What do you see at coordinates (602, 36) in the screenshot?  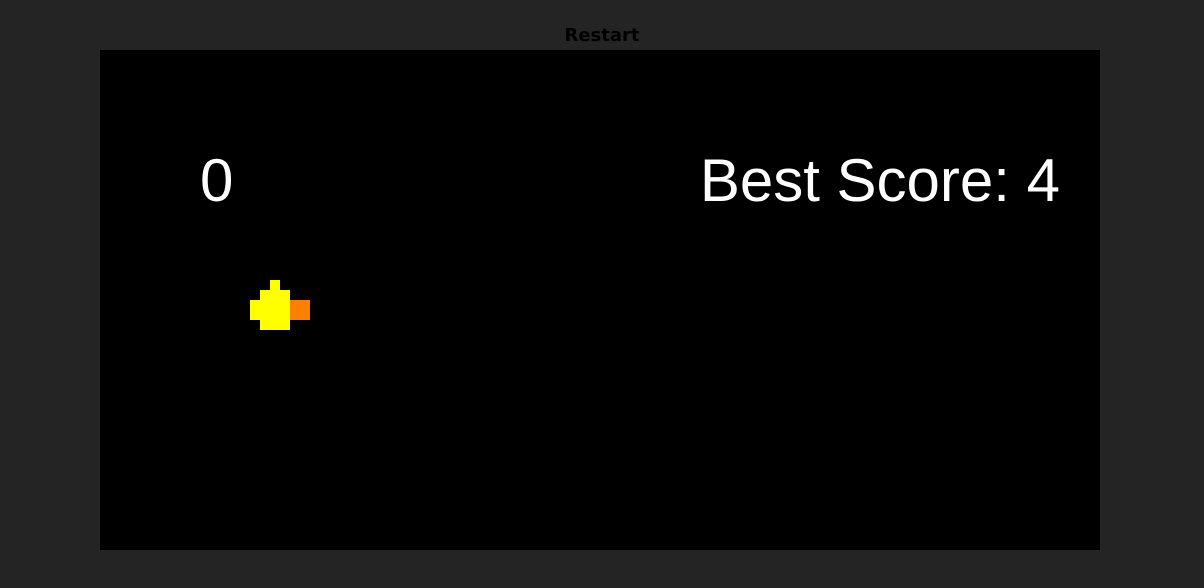 I see `restart-button: Restart` at bounding box center [602, 36].